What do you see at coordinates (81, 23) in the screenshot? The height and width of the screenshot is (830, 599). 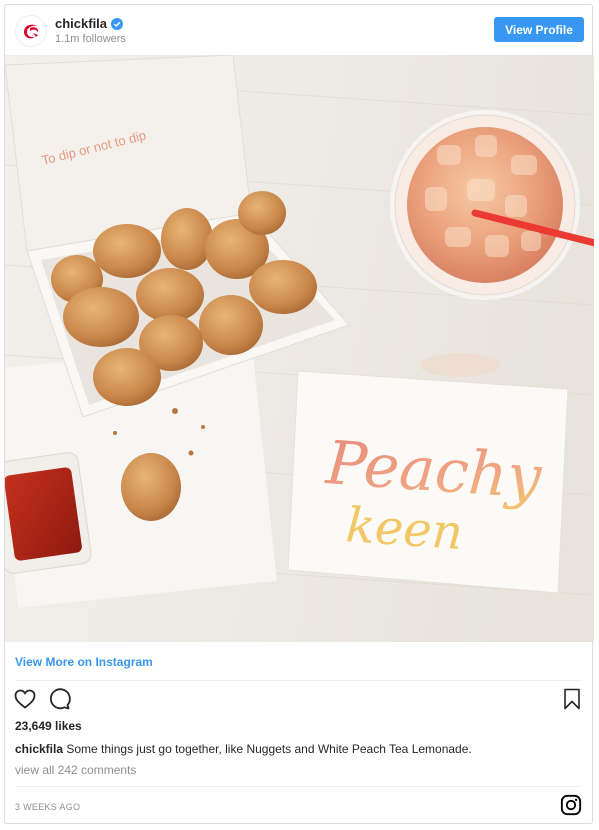 I see `username: chickfila` at bounding box center [81, 23].